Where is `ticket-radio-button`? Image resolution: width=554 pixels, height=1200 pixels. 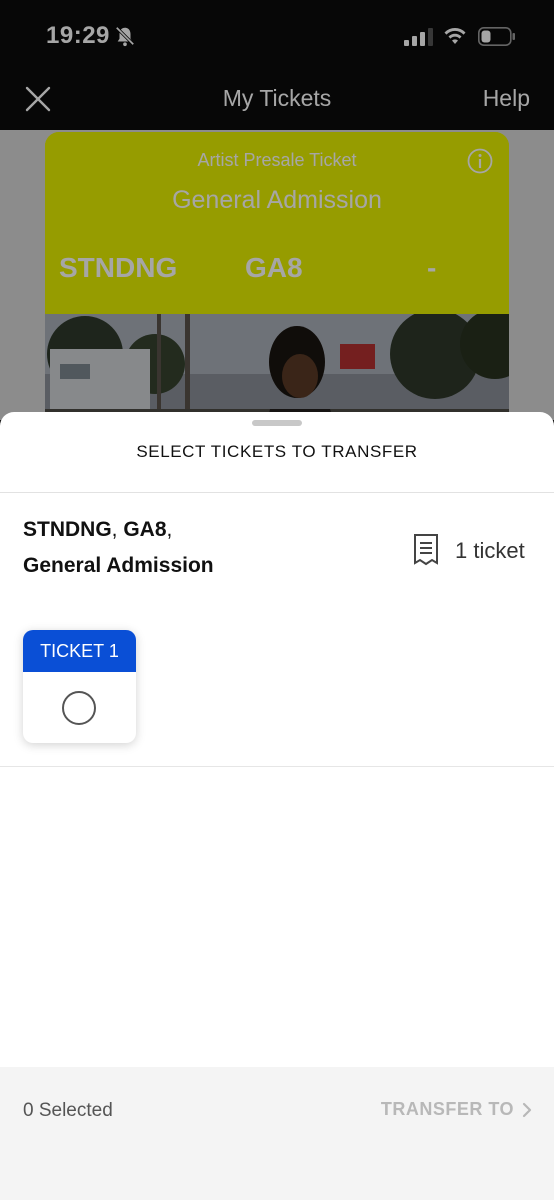
ticket-radio-button is located at coordinates (79, 708).